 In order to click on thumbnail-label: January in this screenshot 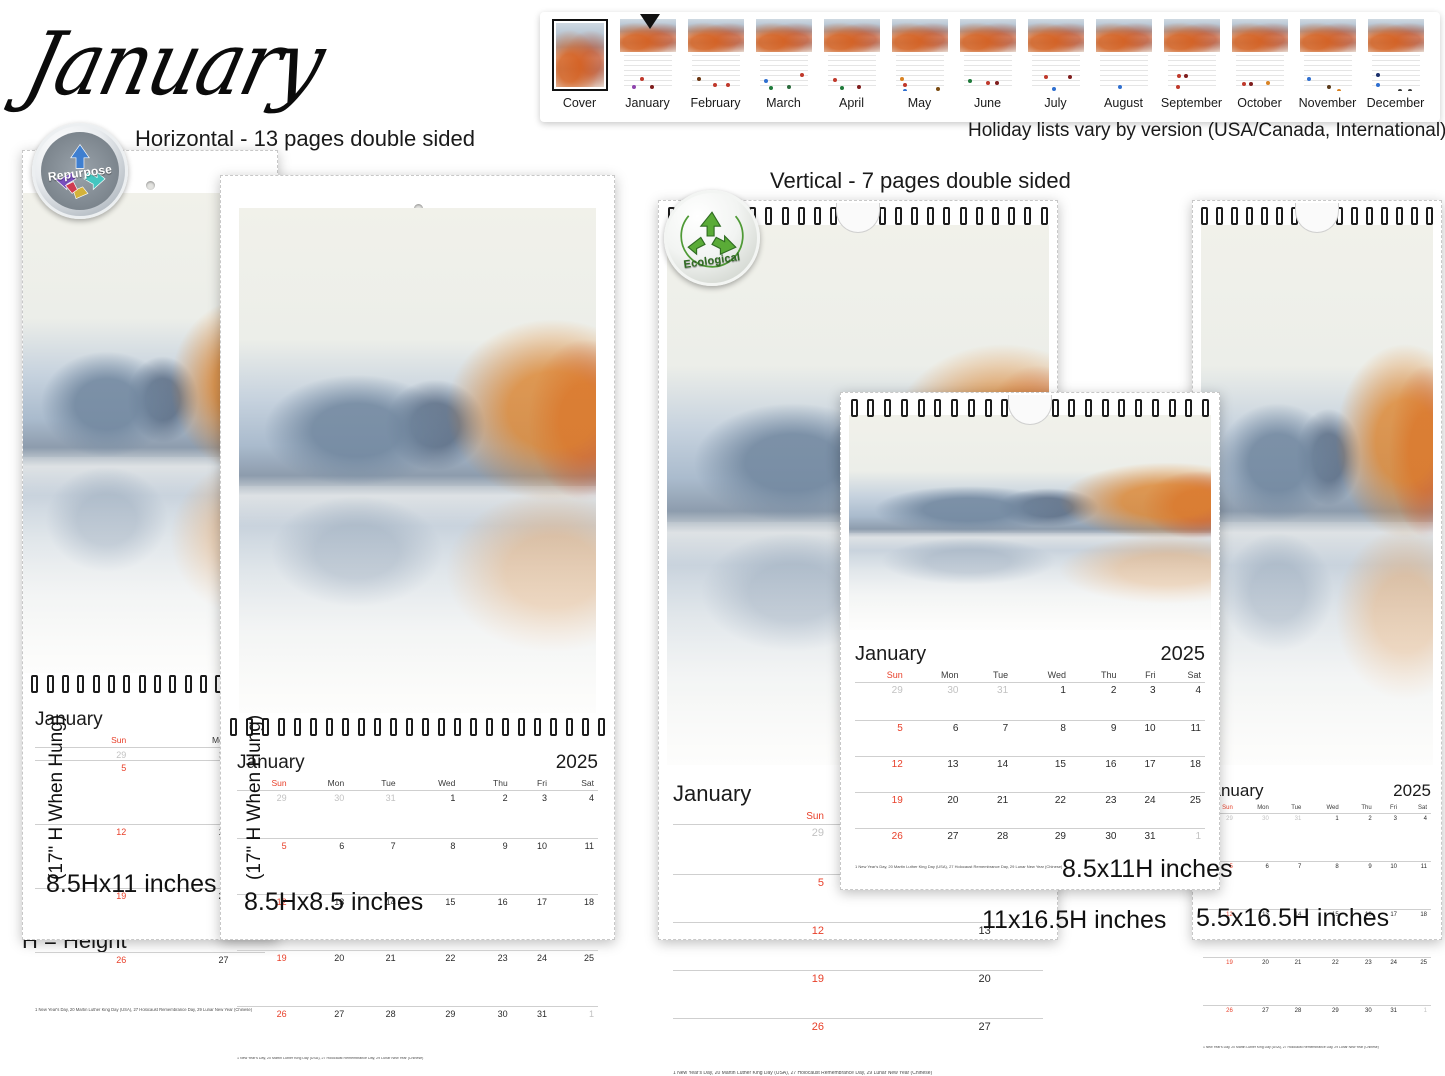, I will do `click(647, 103)`.